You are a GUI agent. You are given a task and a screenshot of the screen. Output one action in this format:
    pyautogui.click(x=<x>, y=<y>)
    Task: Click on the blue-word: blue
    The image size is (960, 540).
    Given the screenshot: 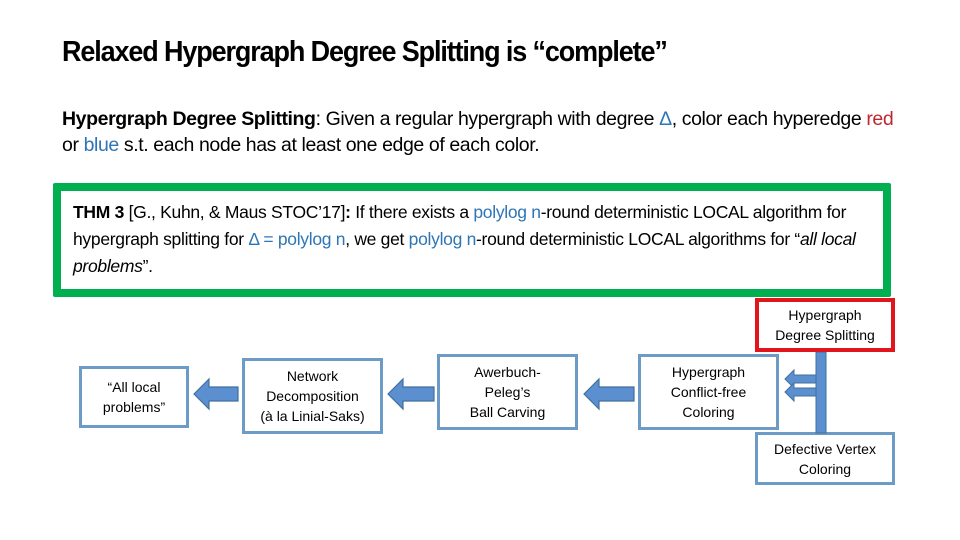 What is the action you would take?
    pyautogui.click(x=101, y=145)
    